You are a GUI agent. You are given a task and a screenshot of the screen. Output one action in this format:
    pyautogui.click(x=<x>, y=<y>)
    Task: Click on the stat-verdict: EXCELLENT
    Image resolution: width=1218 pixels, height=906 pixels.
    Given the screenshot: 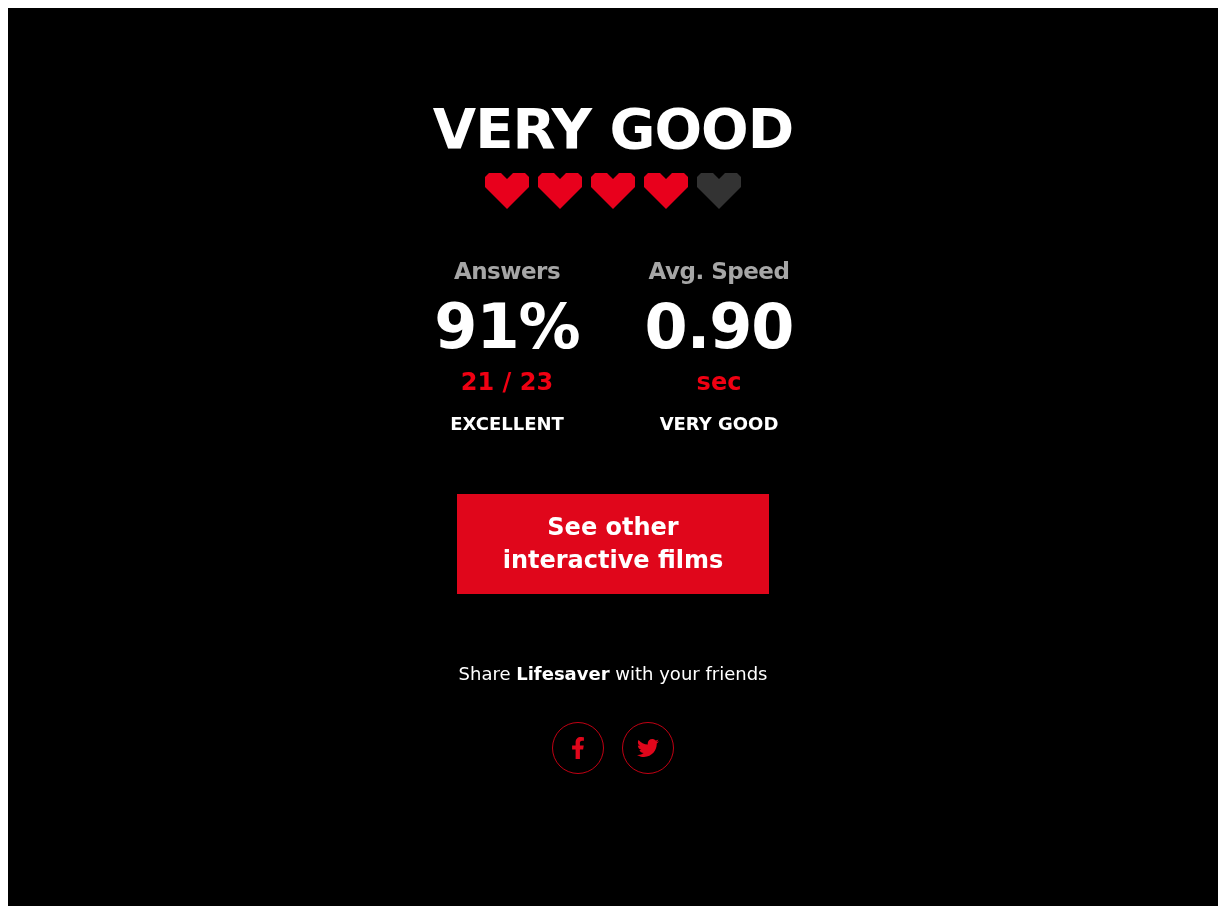 What is the action you would take?
    pyautogui.click(x=507, y=424)
    